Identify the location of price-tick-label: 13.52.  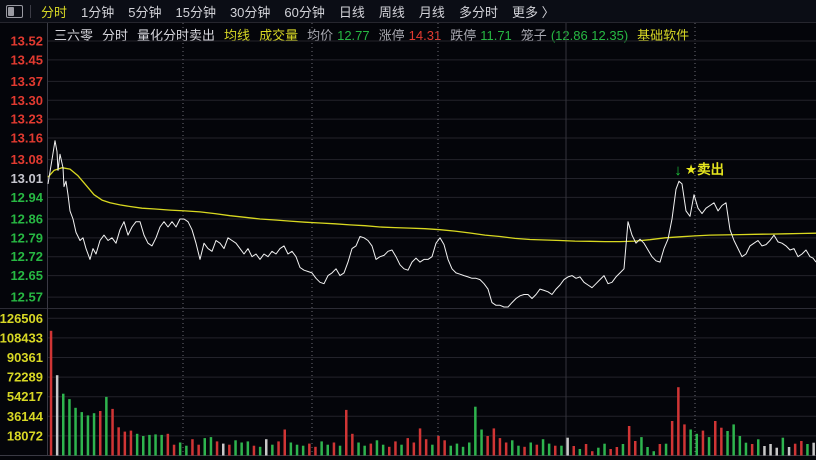
(26, 40).